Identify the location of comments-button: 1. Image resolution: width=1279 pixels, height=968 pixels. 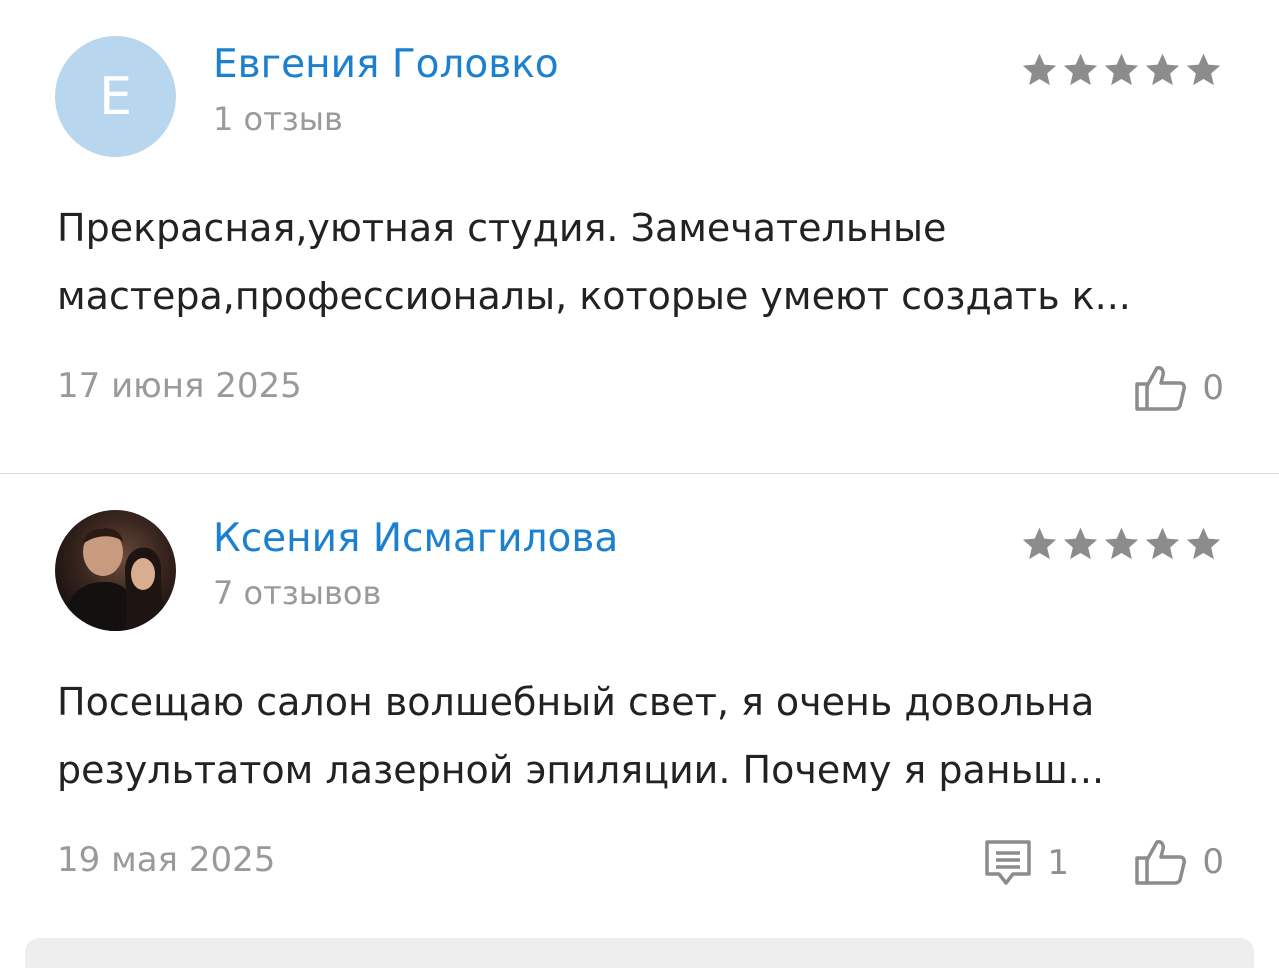
(1026, 863).